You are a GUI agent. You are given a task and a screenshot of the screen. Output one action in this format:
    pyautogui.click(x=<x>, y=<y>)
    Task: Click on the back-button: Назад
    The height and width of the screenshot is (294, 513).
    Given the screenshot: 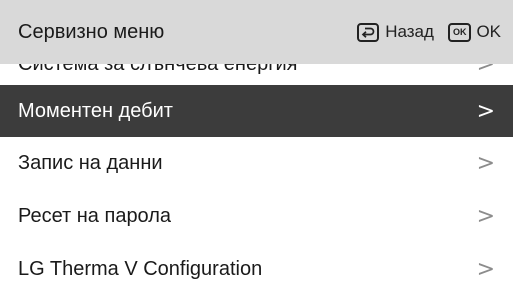 What is the action you would take?
    pyautogui.click(x=395, y=32)
    